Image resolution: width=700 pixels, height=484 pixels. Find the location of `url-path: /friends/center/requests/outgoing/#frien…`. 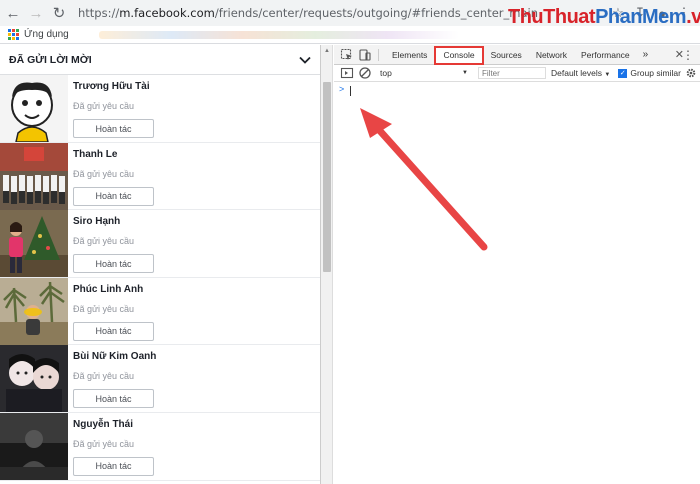

url-path: /friends/center/requests/outgoing/#frien… is located at coordinates (376, 13).